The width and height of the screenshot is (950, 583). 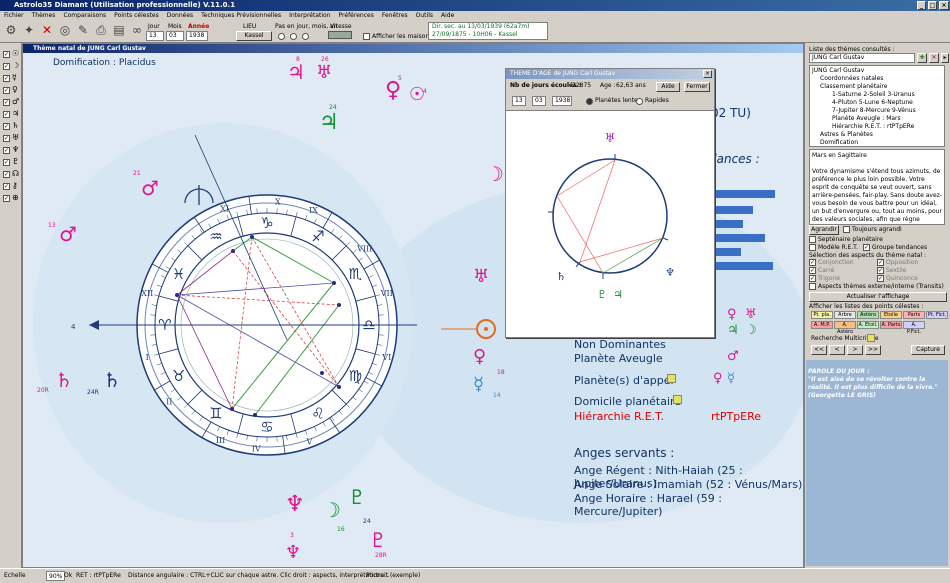 I want to click on jupiter-icon: ♃, so click(x=296, y=72).